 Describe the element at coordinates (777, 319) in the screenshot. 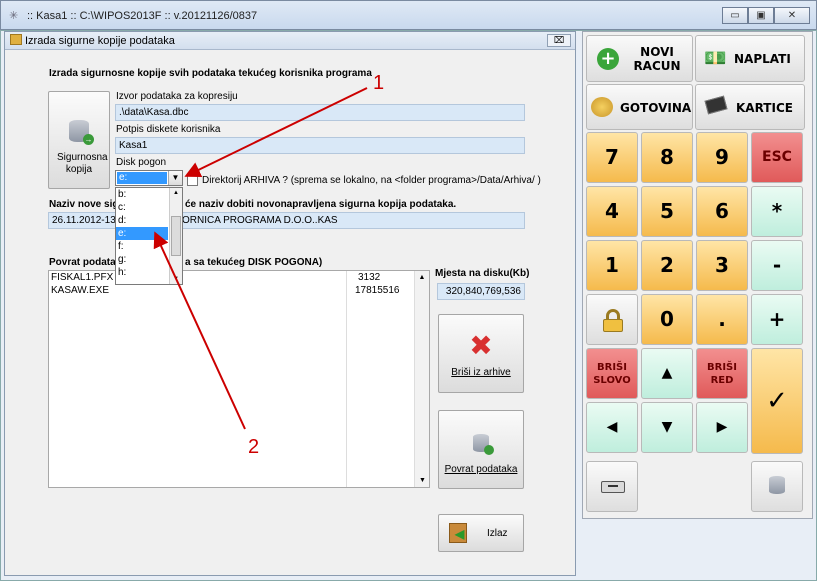

I see `plus-button: +` at that location.